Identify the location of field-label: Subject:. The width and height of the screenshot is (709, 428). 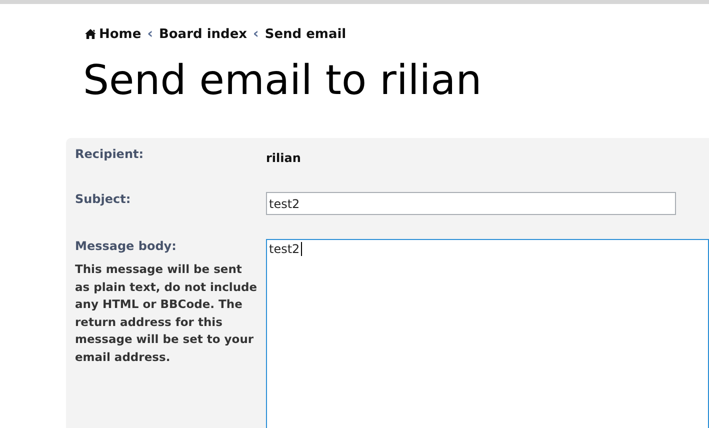
(103, 199).